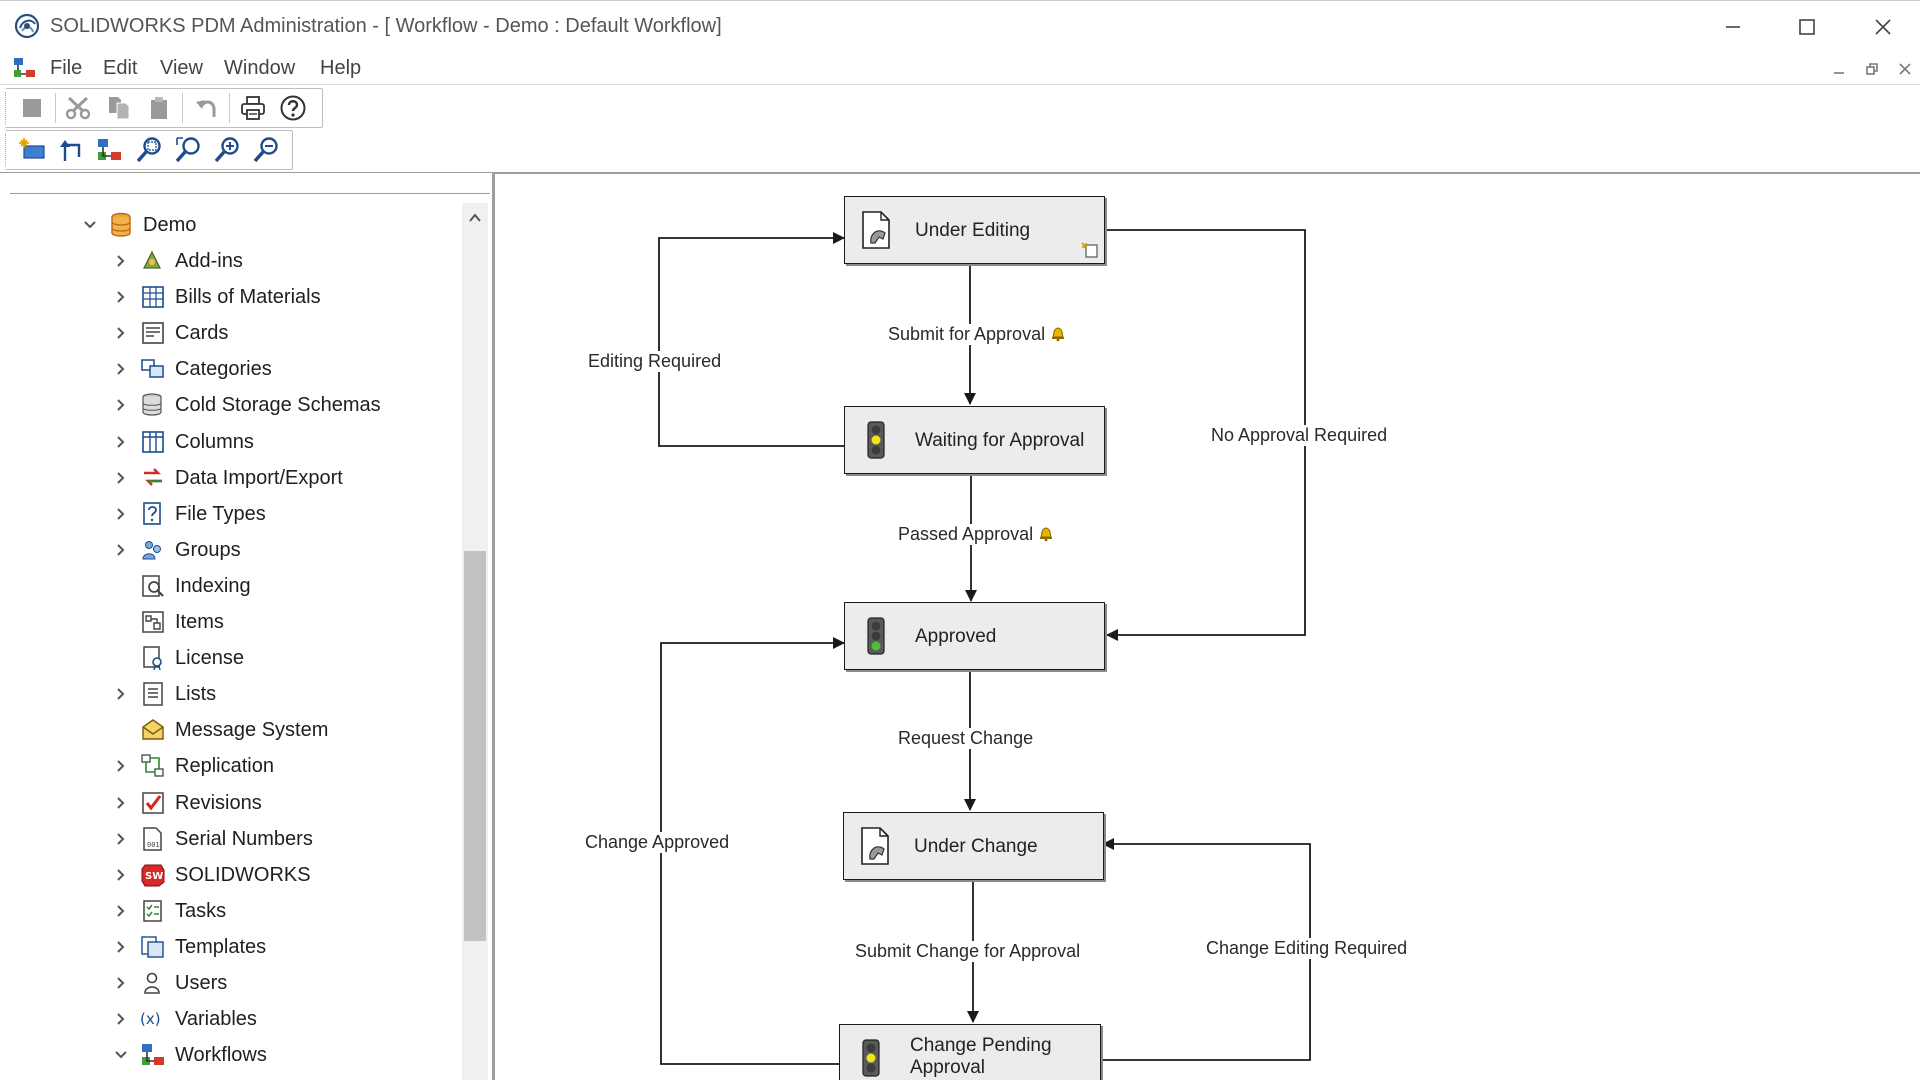  I want to click on undo-button, so click(206, 108).